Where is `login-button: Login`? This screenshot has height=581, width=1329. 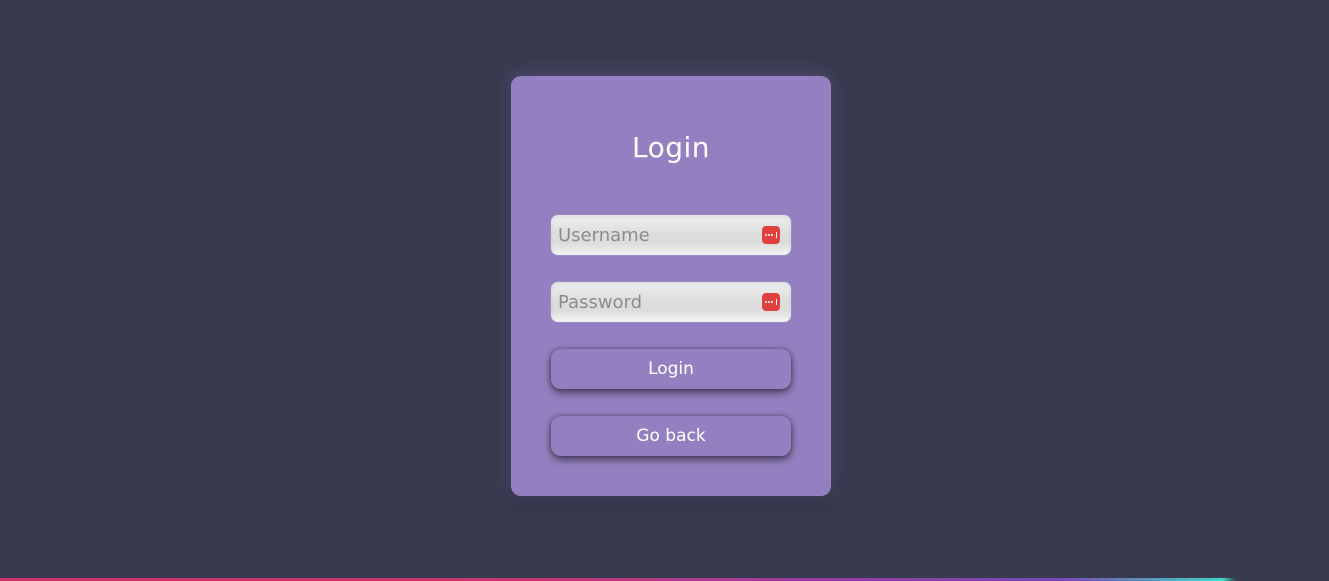 login-button: Login is located at coordinates (671, 369).